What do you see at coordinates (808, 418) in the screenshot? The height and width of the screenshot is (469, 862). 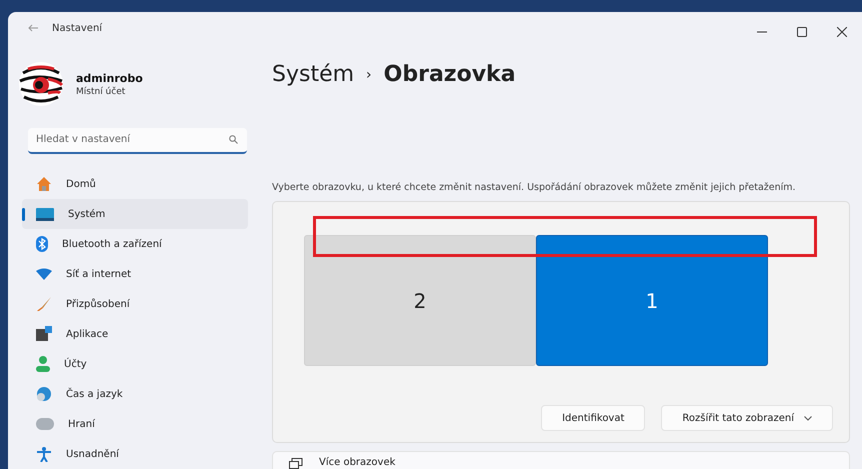 I see `chevron-down-icon` at bounding box center [808, 418].